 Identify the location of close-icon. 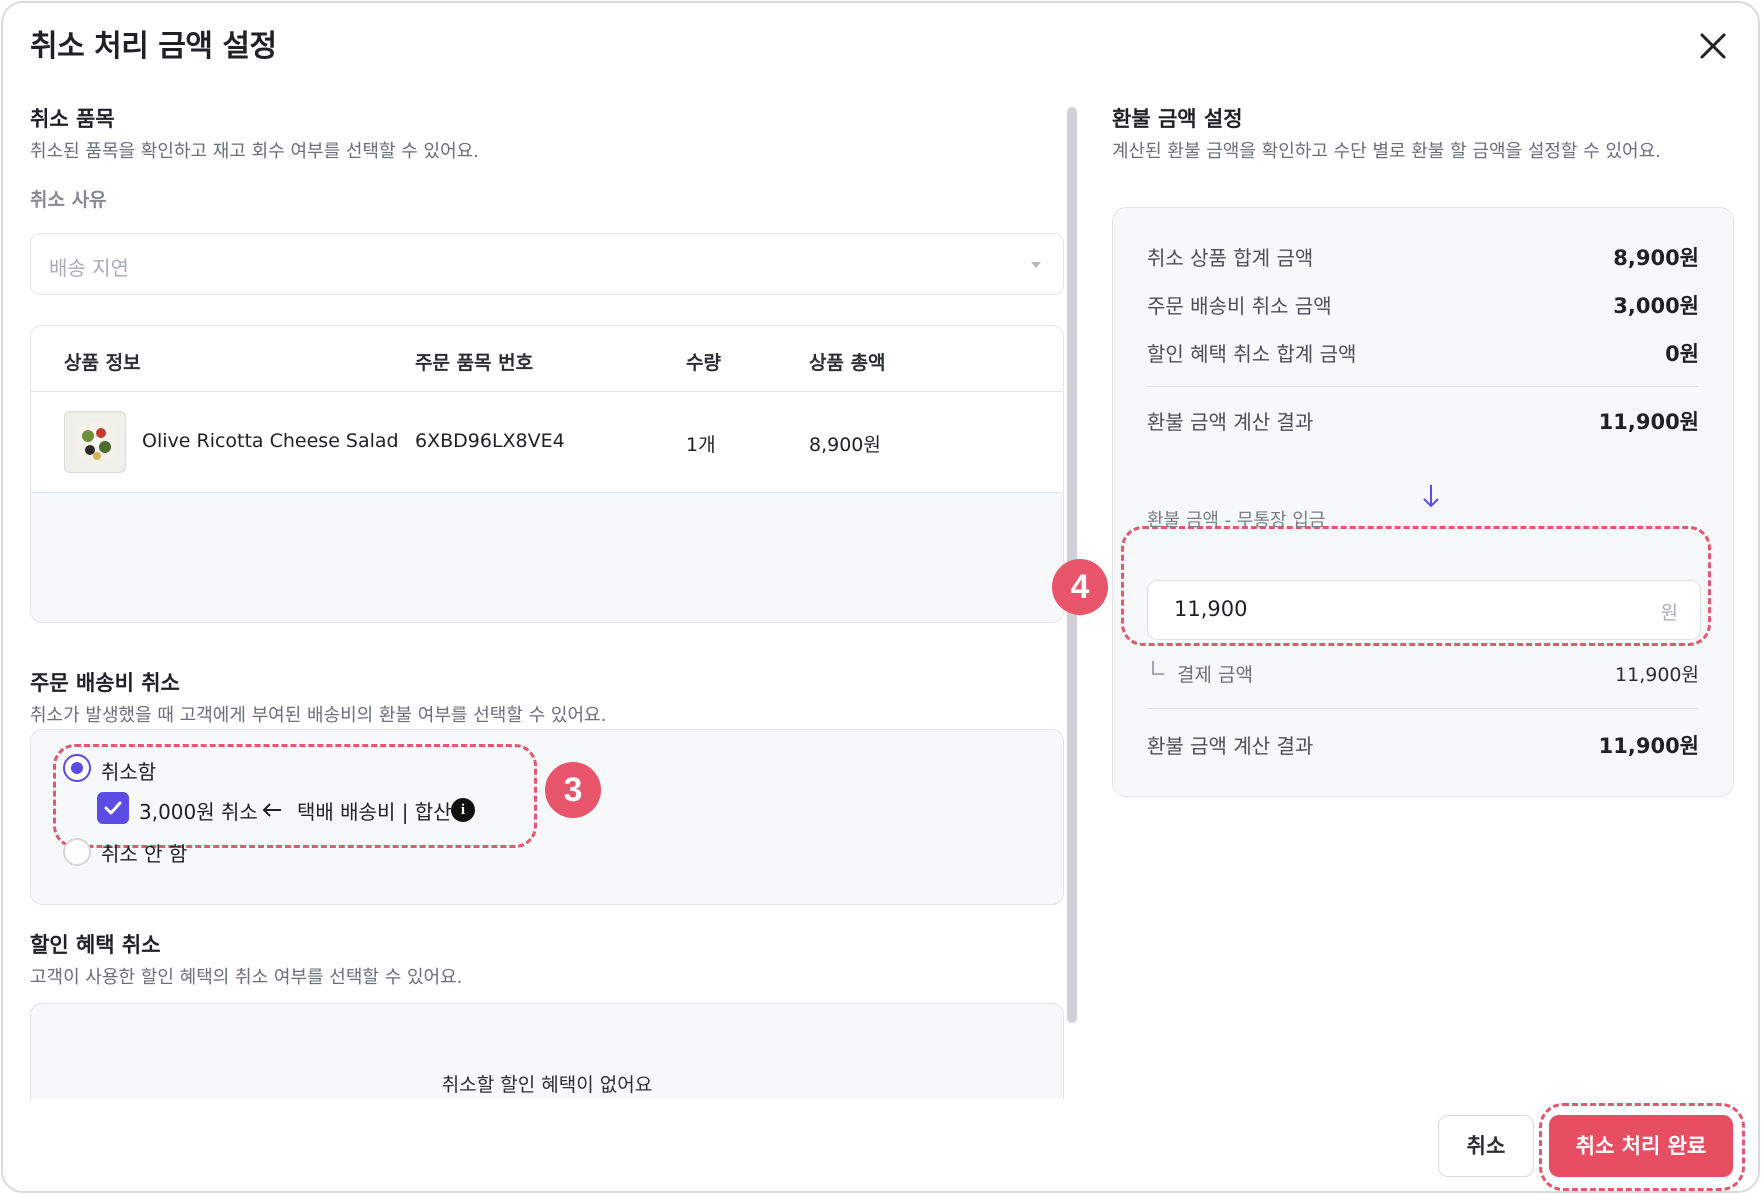
(1713, 46).